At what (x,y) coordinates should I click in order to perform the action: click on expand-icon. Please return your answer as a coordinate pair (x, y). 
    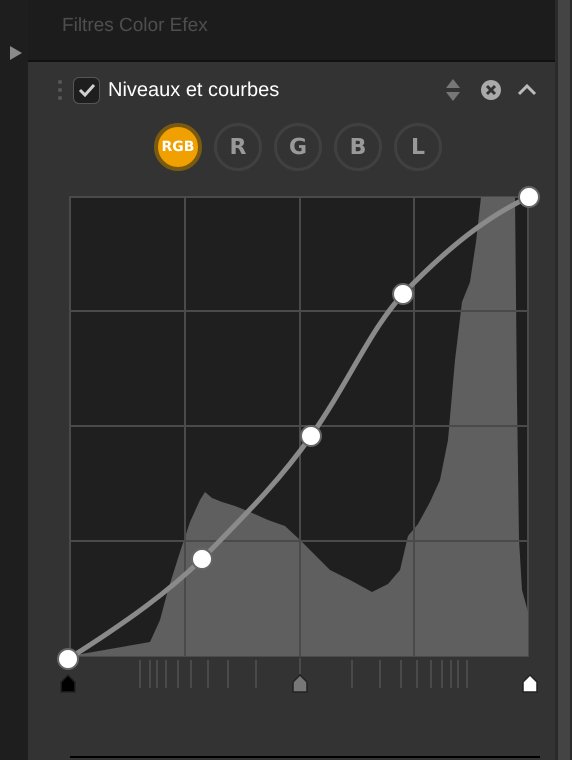
    Looking at the image, I should click on (16, 53).